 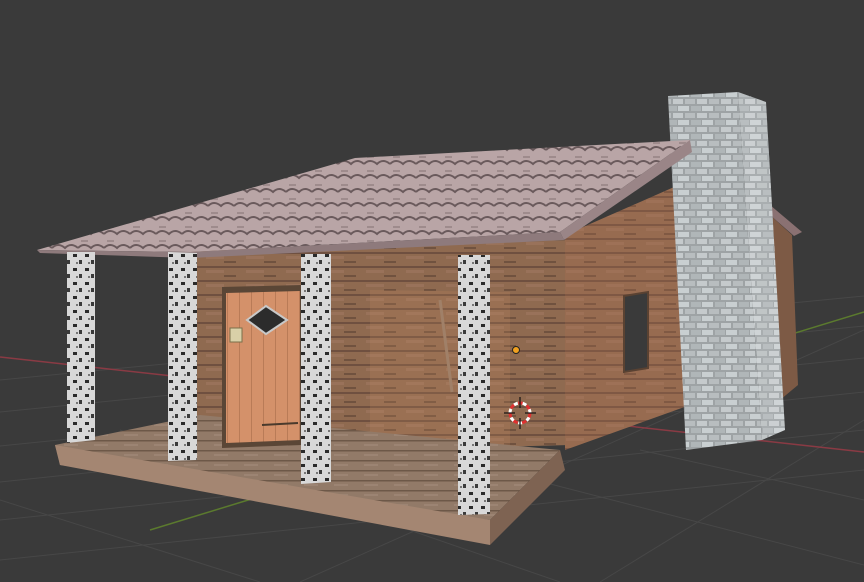 I want to click on origin-dot-icon, so click(x=516, y=350).